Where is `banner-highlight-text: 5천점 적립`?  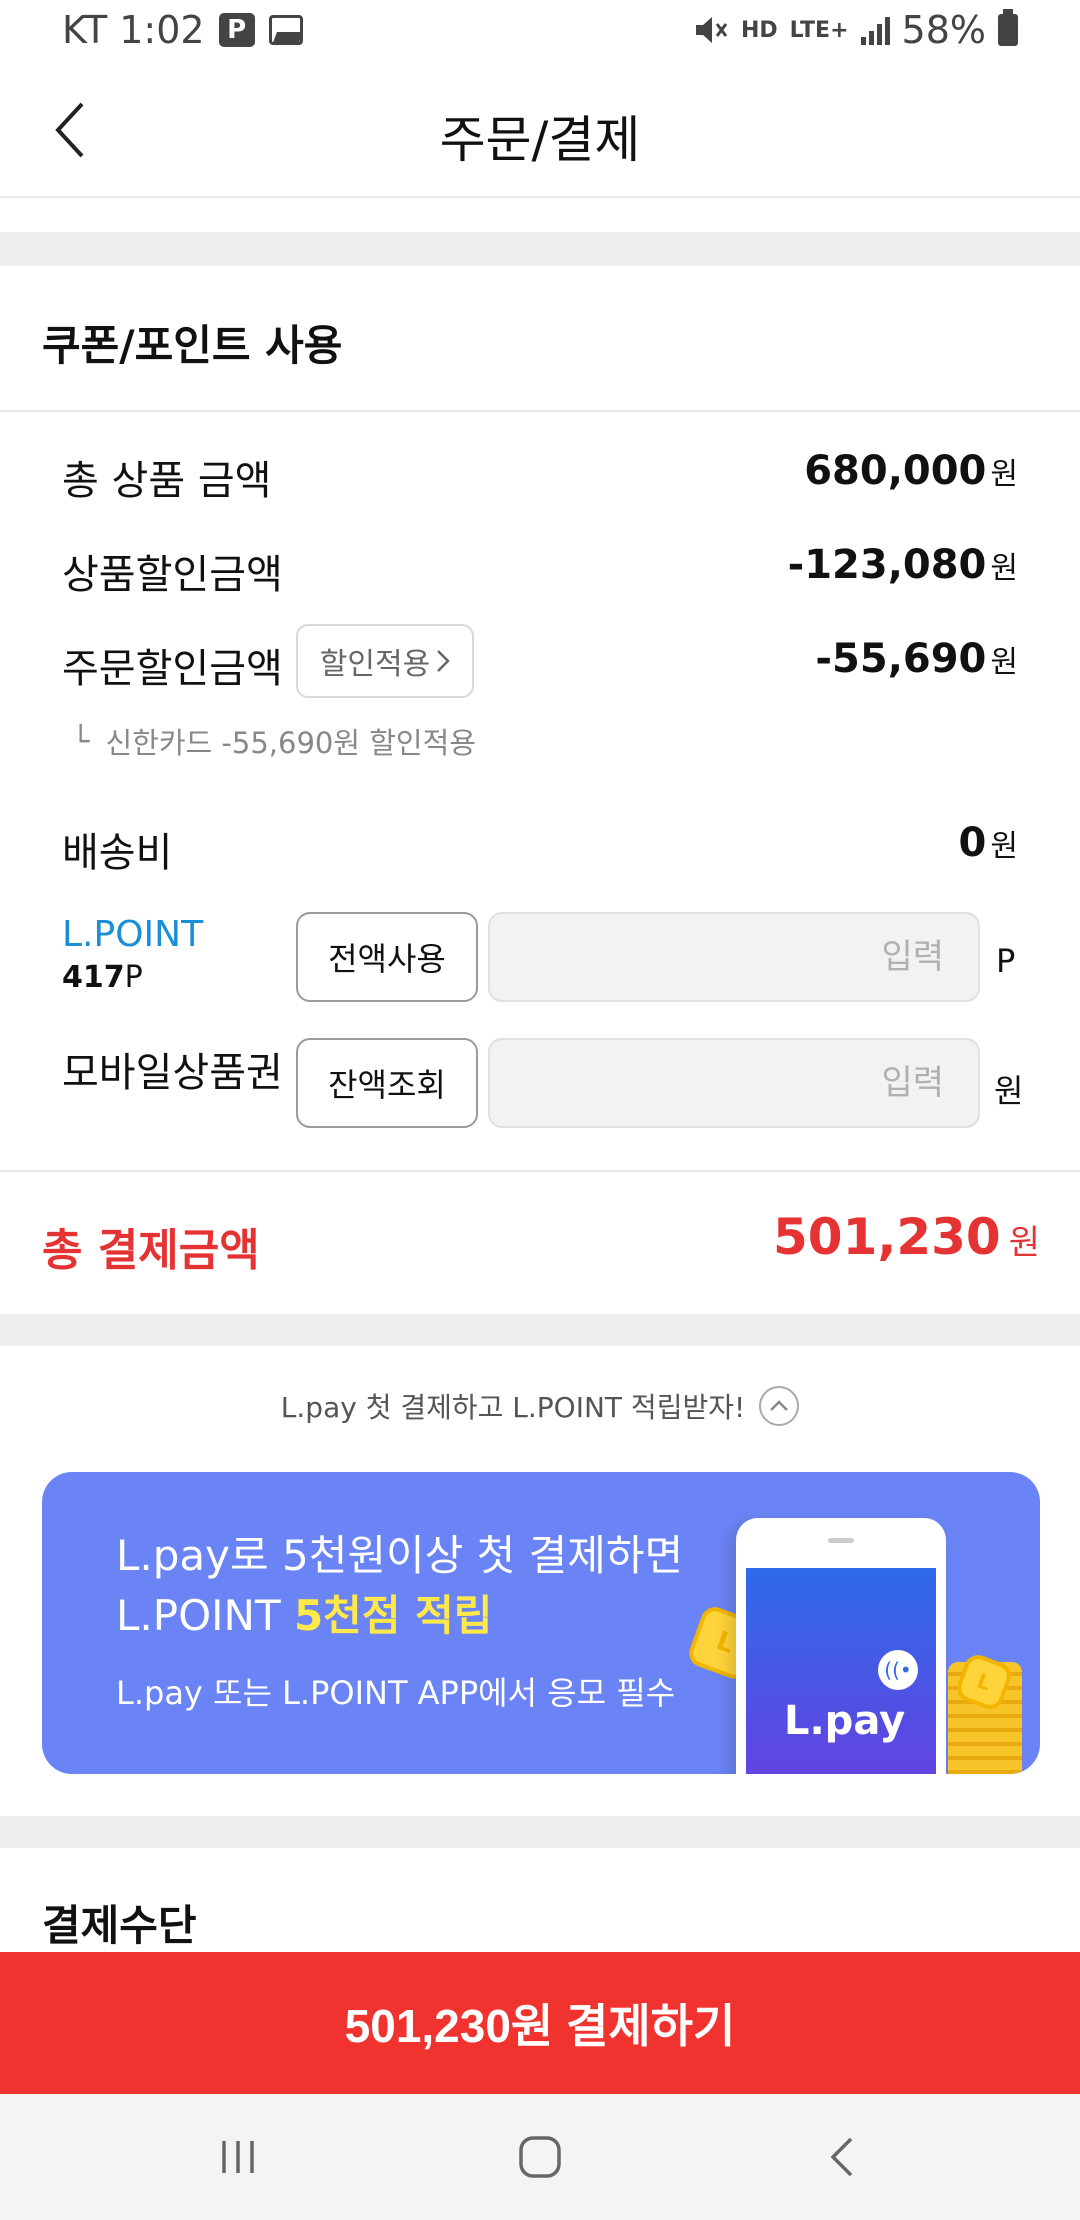 banner-highlight-text: 5천점 적립 is located at coordinates (393, 1615).